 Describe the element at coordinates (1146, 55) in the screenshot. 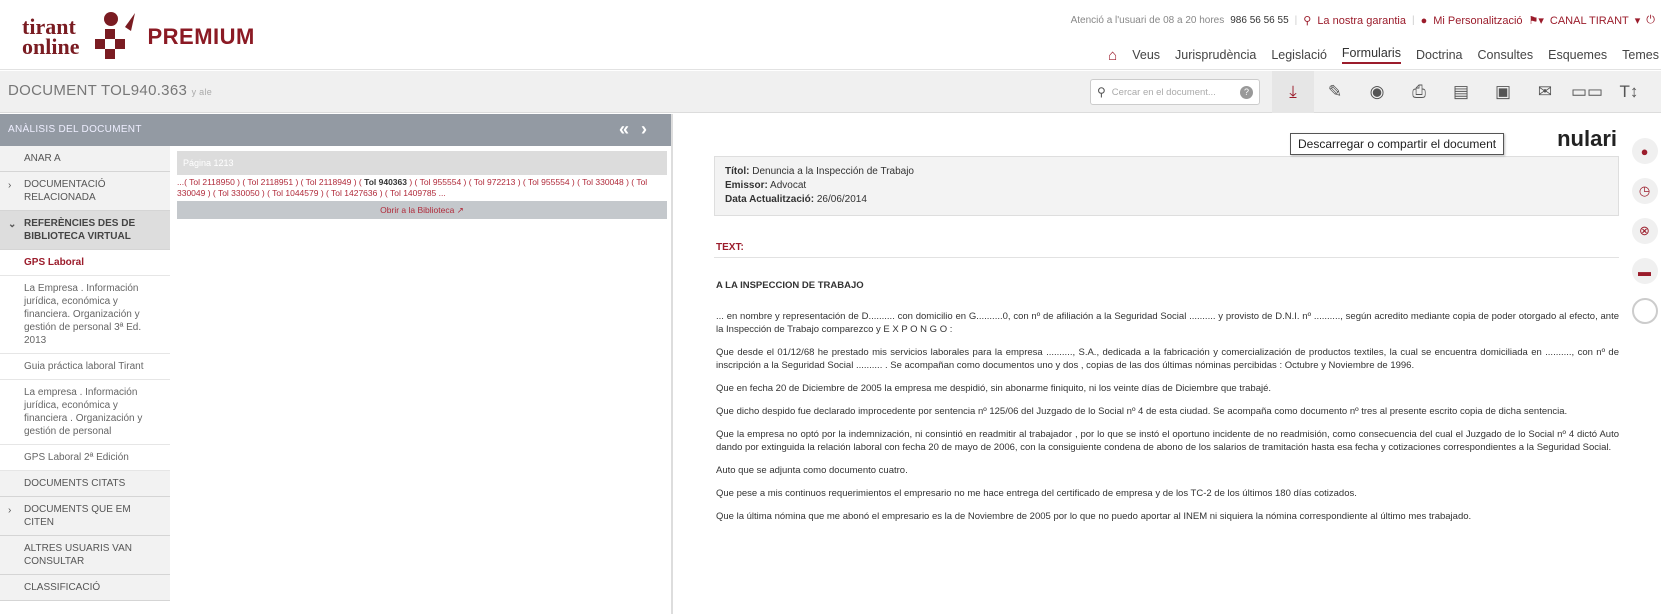

I see `nav-veus: Veus` at that location.